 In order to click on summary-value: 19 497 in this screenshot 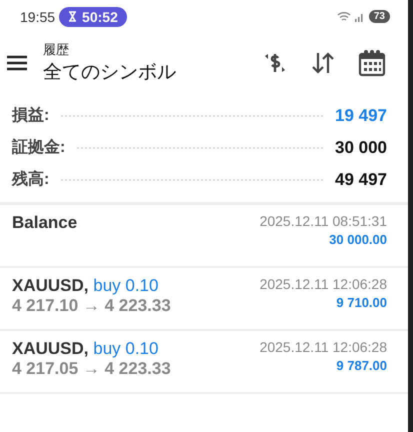, I will do `click(361, 116)`.